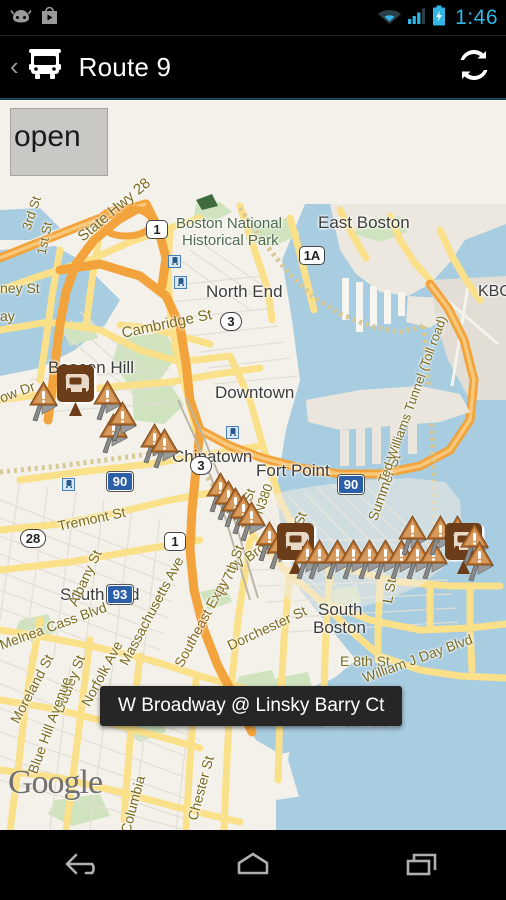 The image size is (506, 900). What do you see at coordinates (45, 67) in the screenshot?
I see `bus-icon` at bounding box center [45, 67].